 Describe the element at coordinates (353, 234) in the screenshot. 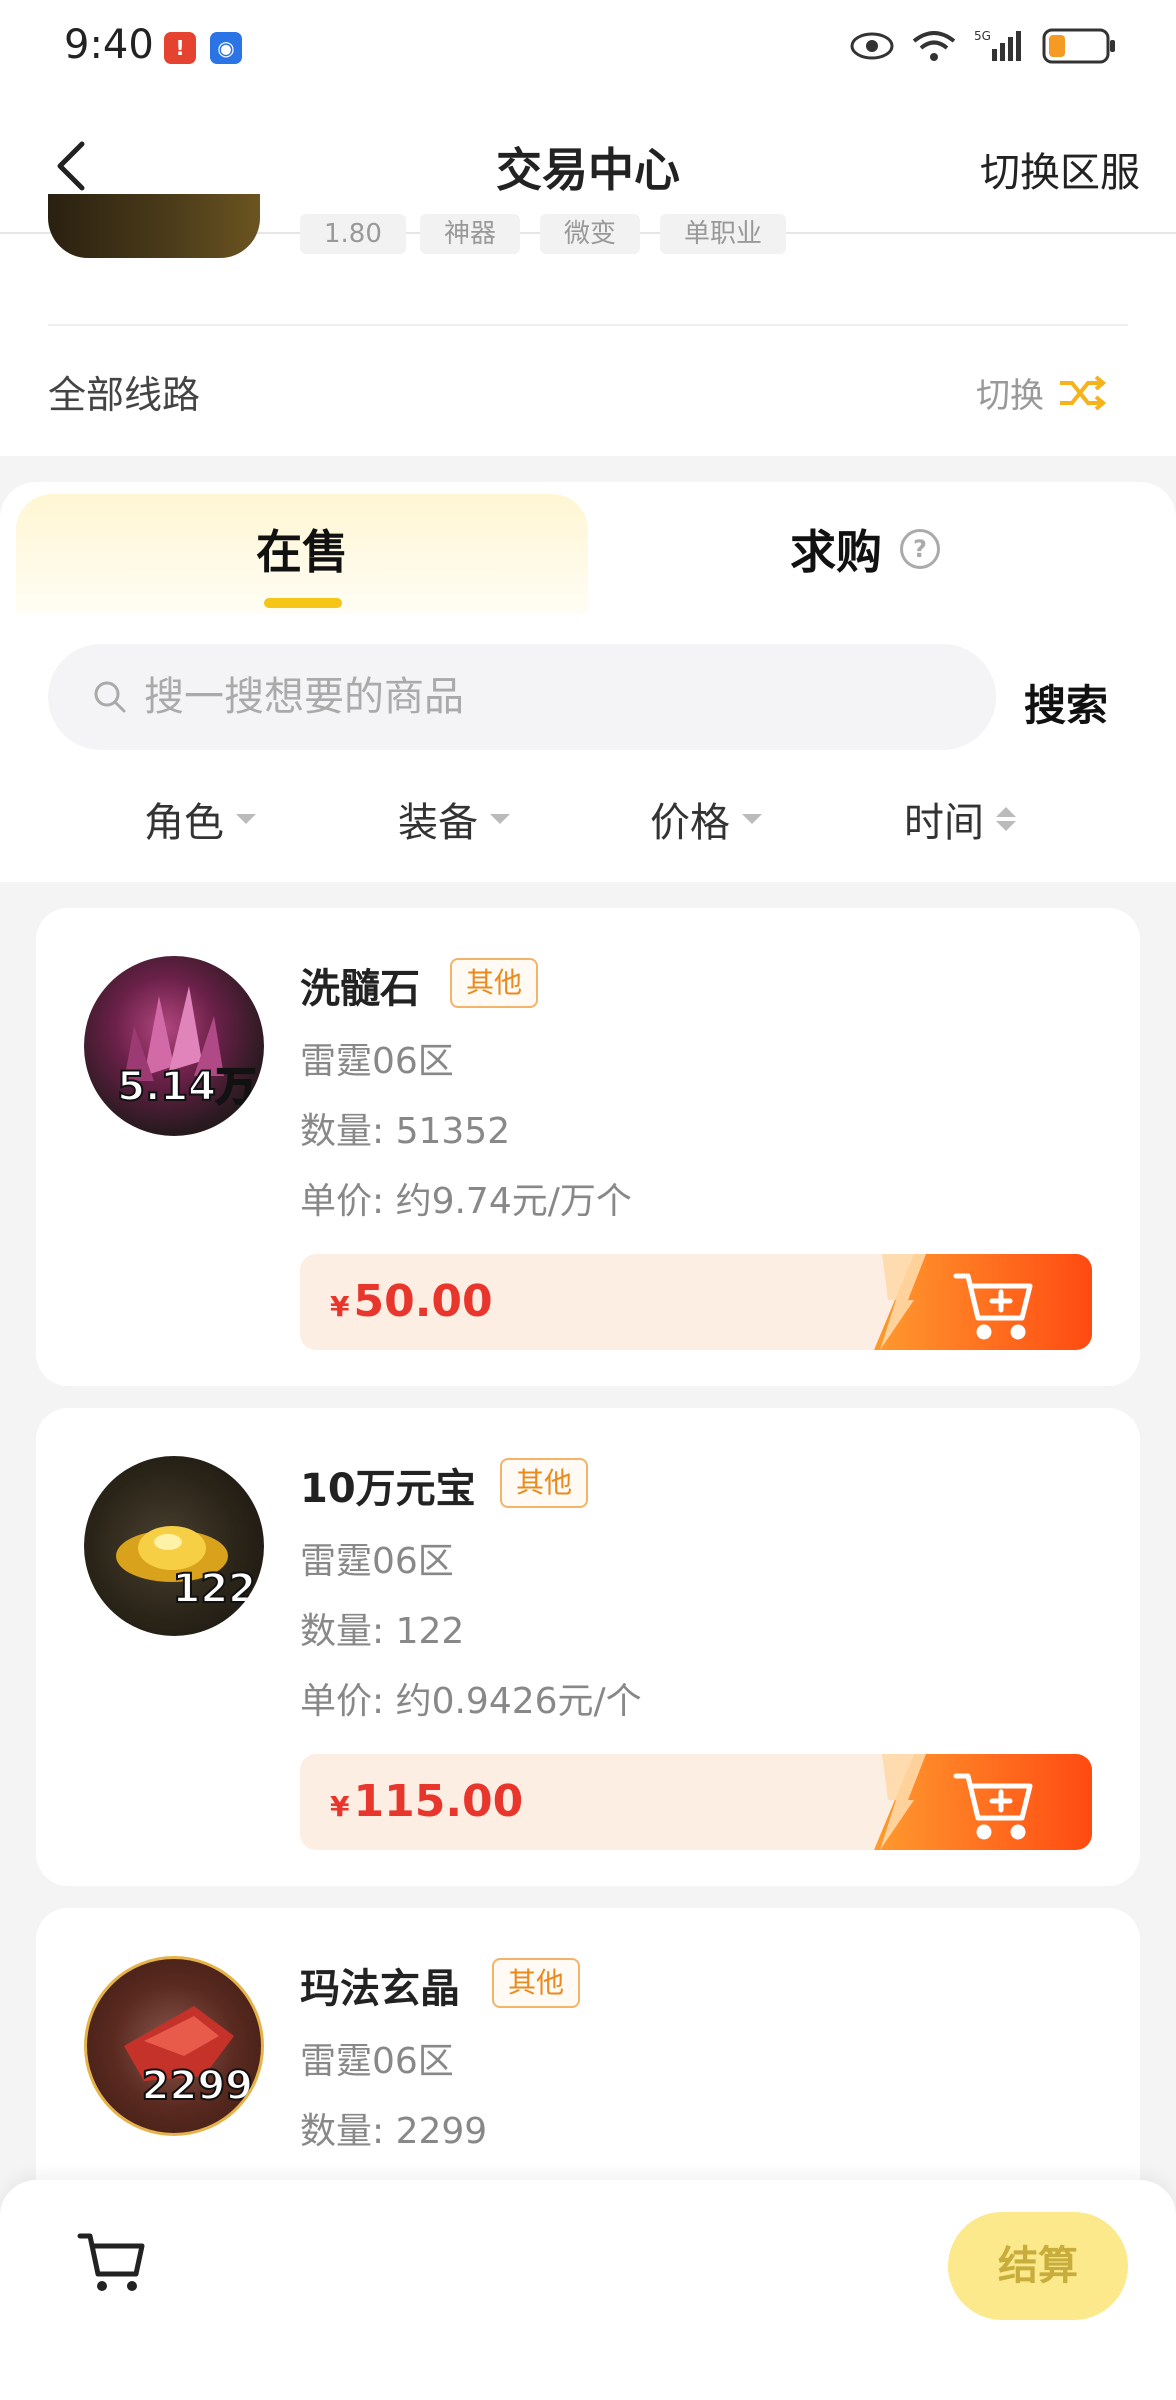

I see `game-tag: 1.80` at that location.